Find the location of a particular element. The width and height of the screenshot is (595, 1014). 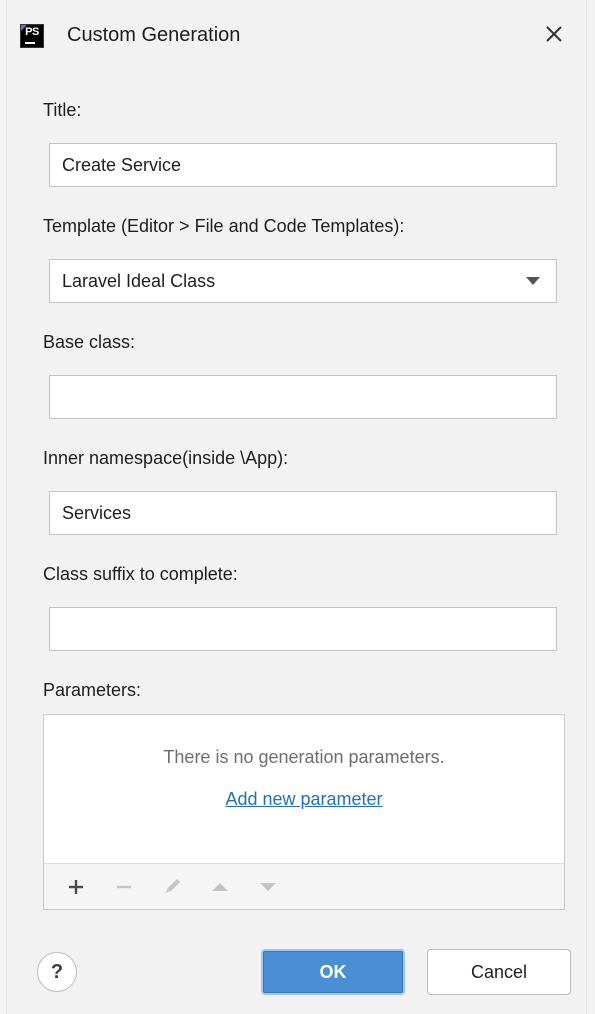

phpstorm-logo-icon: PS is located at coordinates (32, 36).